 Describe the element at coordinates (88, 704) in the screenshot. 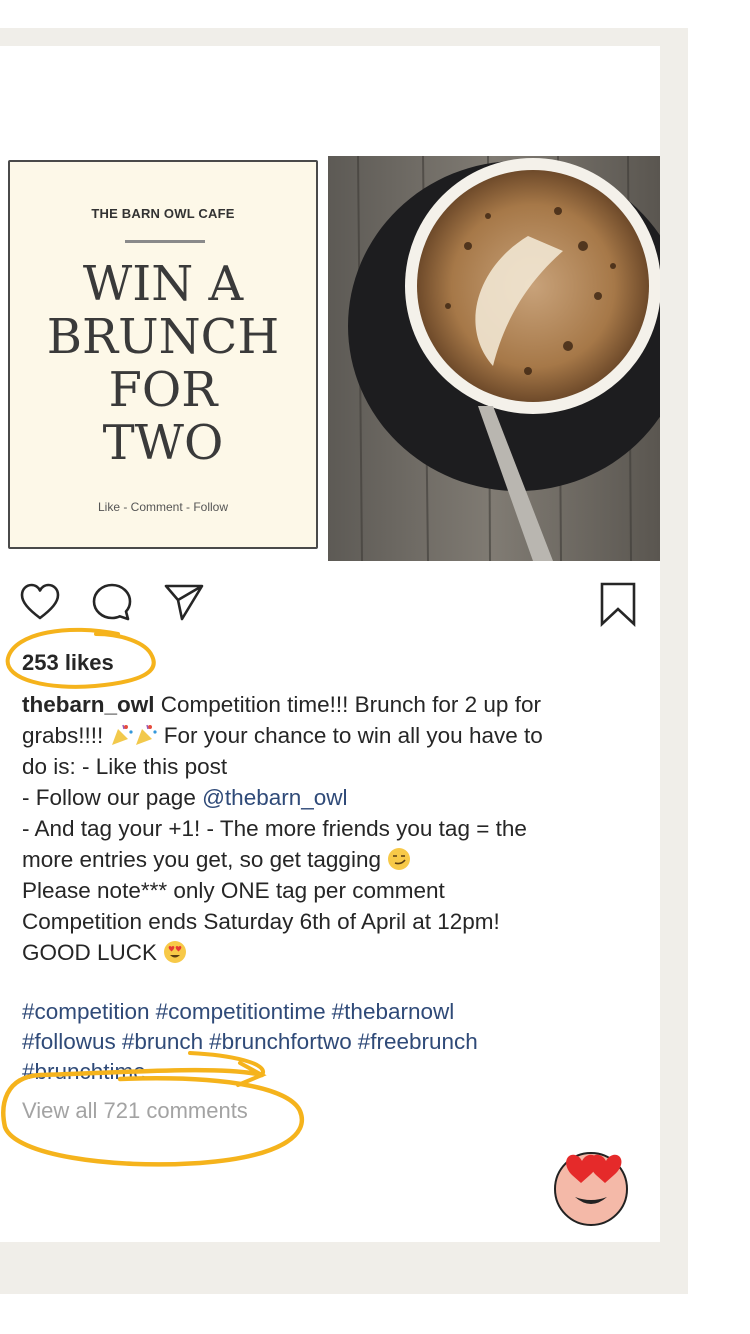

I see `caption-username: thebarn_owl` at that location.